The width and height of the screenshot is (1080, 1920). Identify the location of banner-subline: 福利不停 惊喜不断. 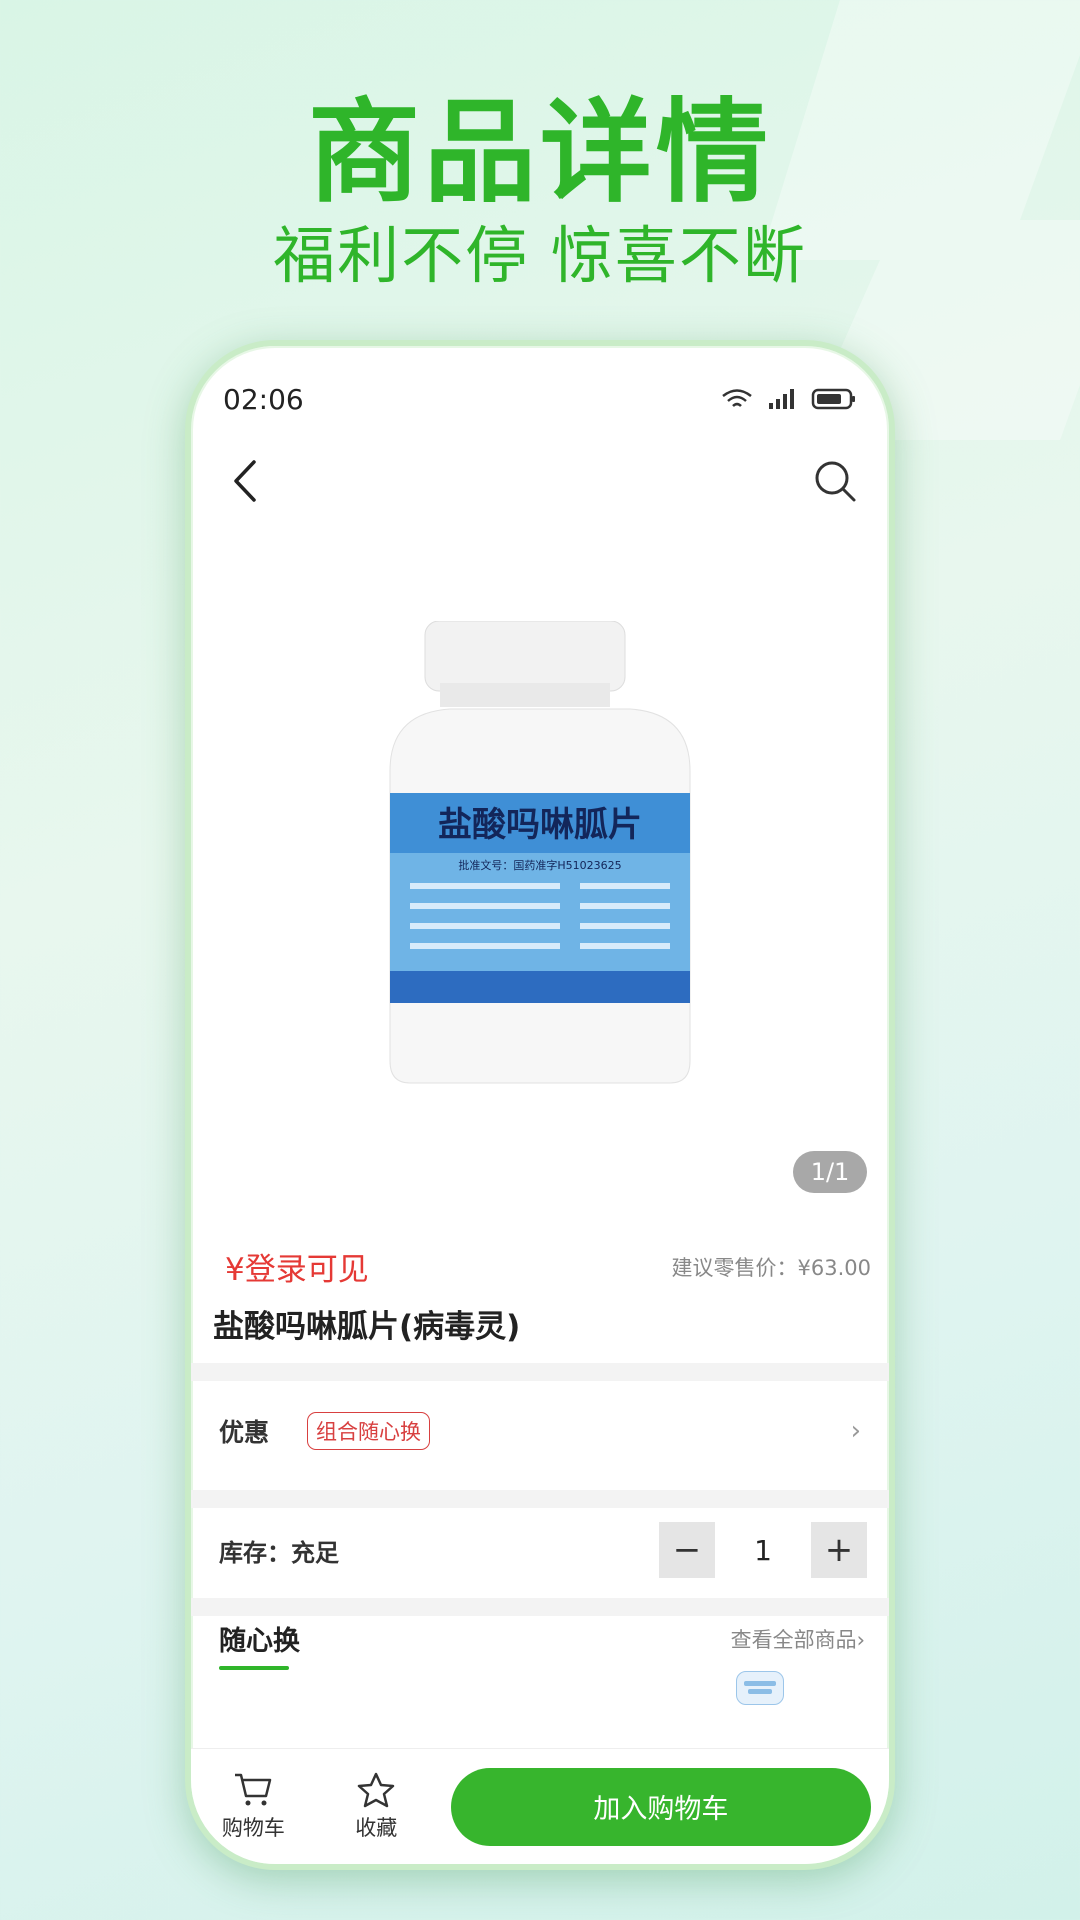
(540, 255).